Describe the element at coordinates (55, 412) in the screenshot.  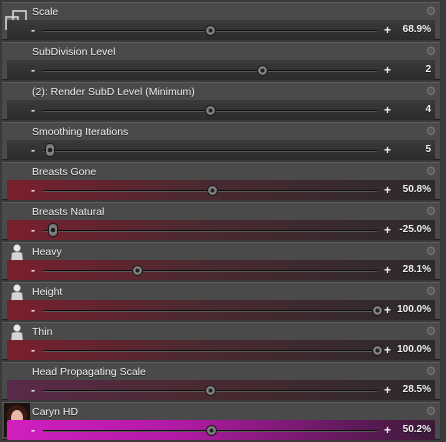
I see `slider-label: Caryn HD` at that location.